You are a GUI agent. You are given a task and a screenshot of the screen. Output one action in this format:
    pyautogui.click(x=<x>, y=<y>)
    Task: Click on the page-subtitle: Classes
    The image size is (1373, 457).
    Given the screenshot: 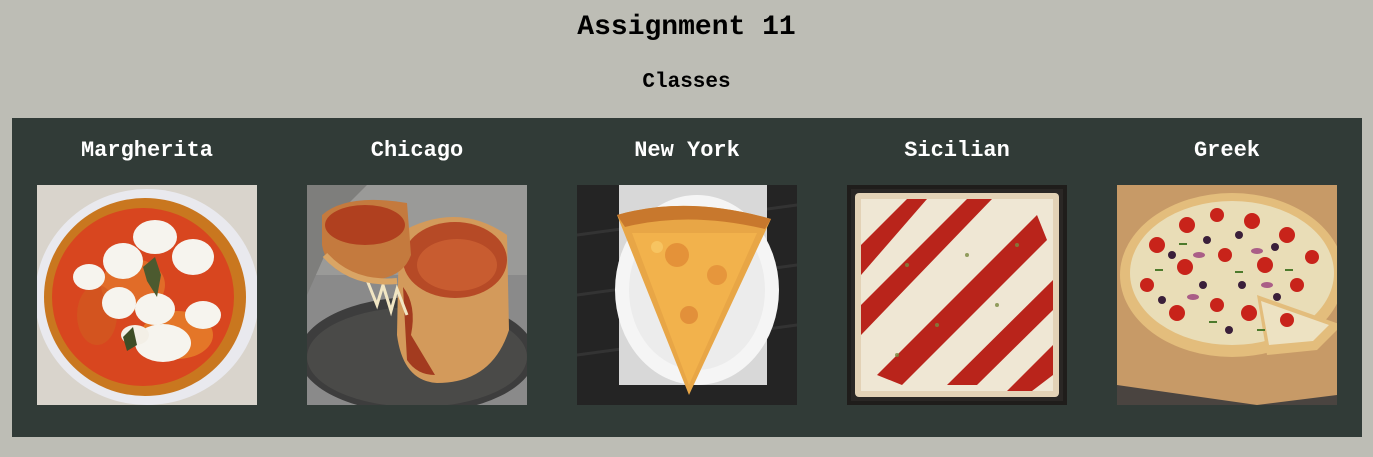 What is the action you would take?
    pyautogui.click(x=686, y=82)
    